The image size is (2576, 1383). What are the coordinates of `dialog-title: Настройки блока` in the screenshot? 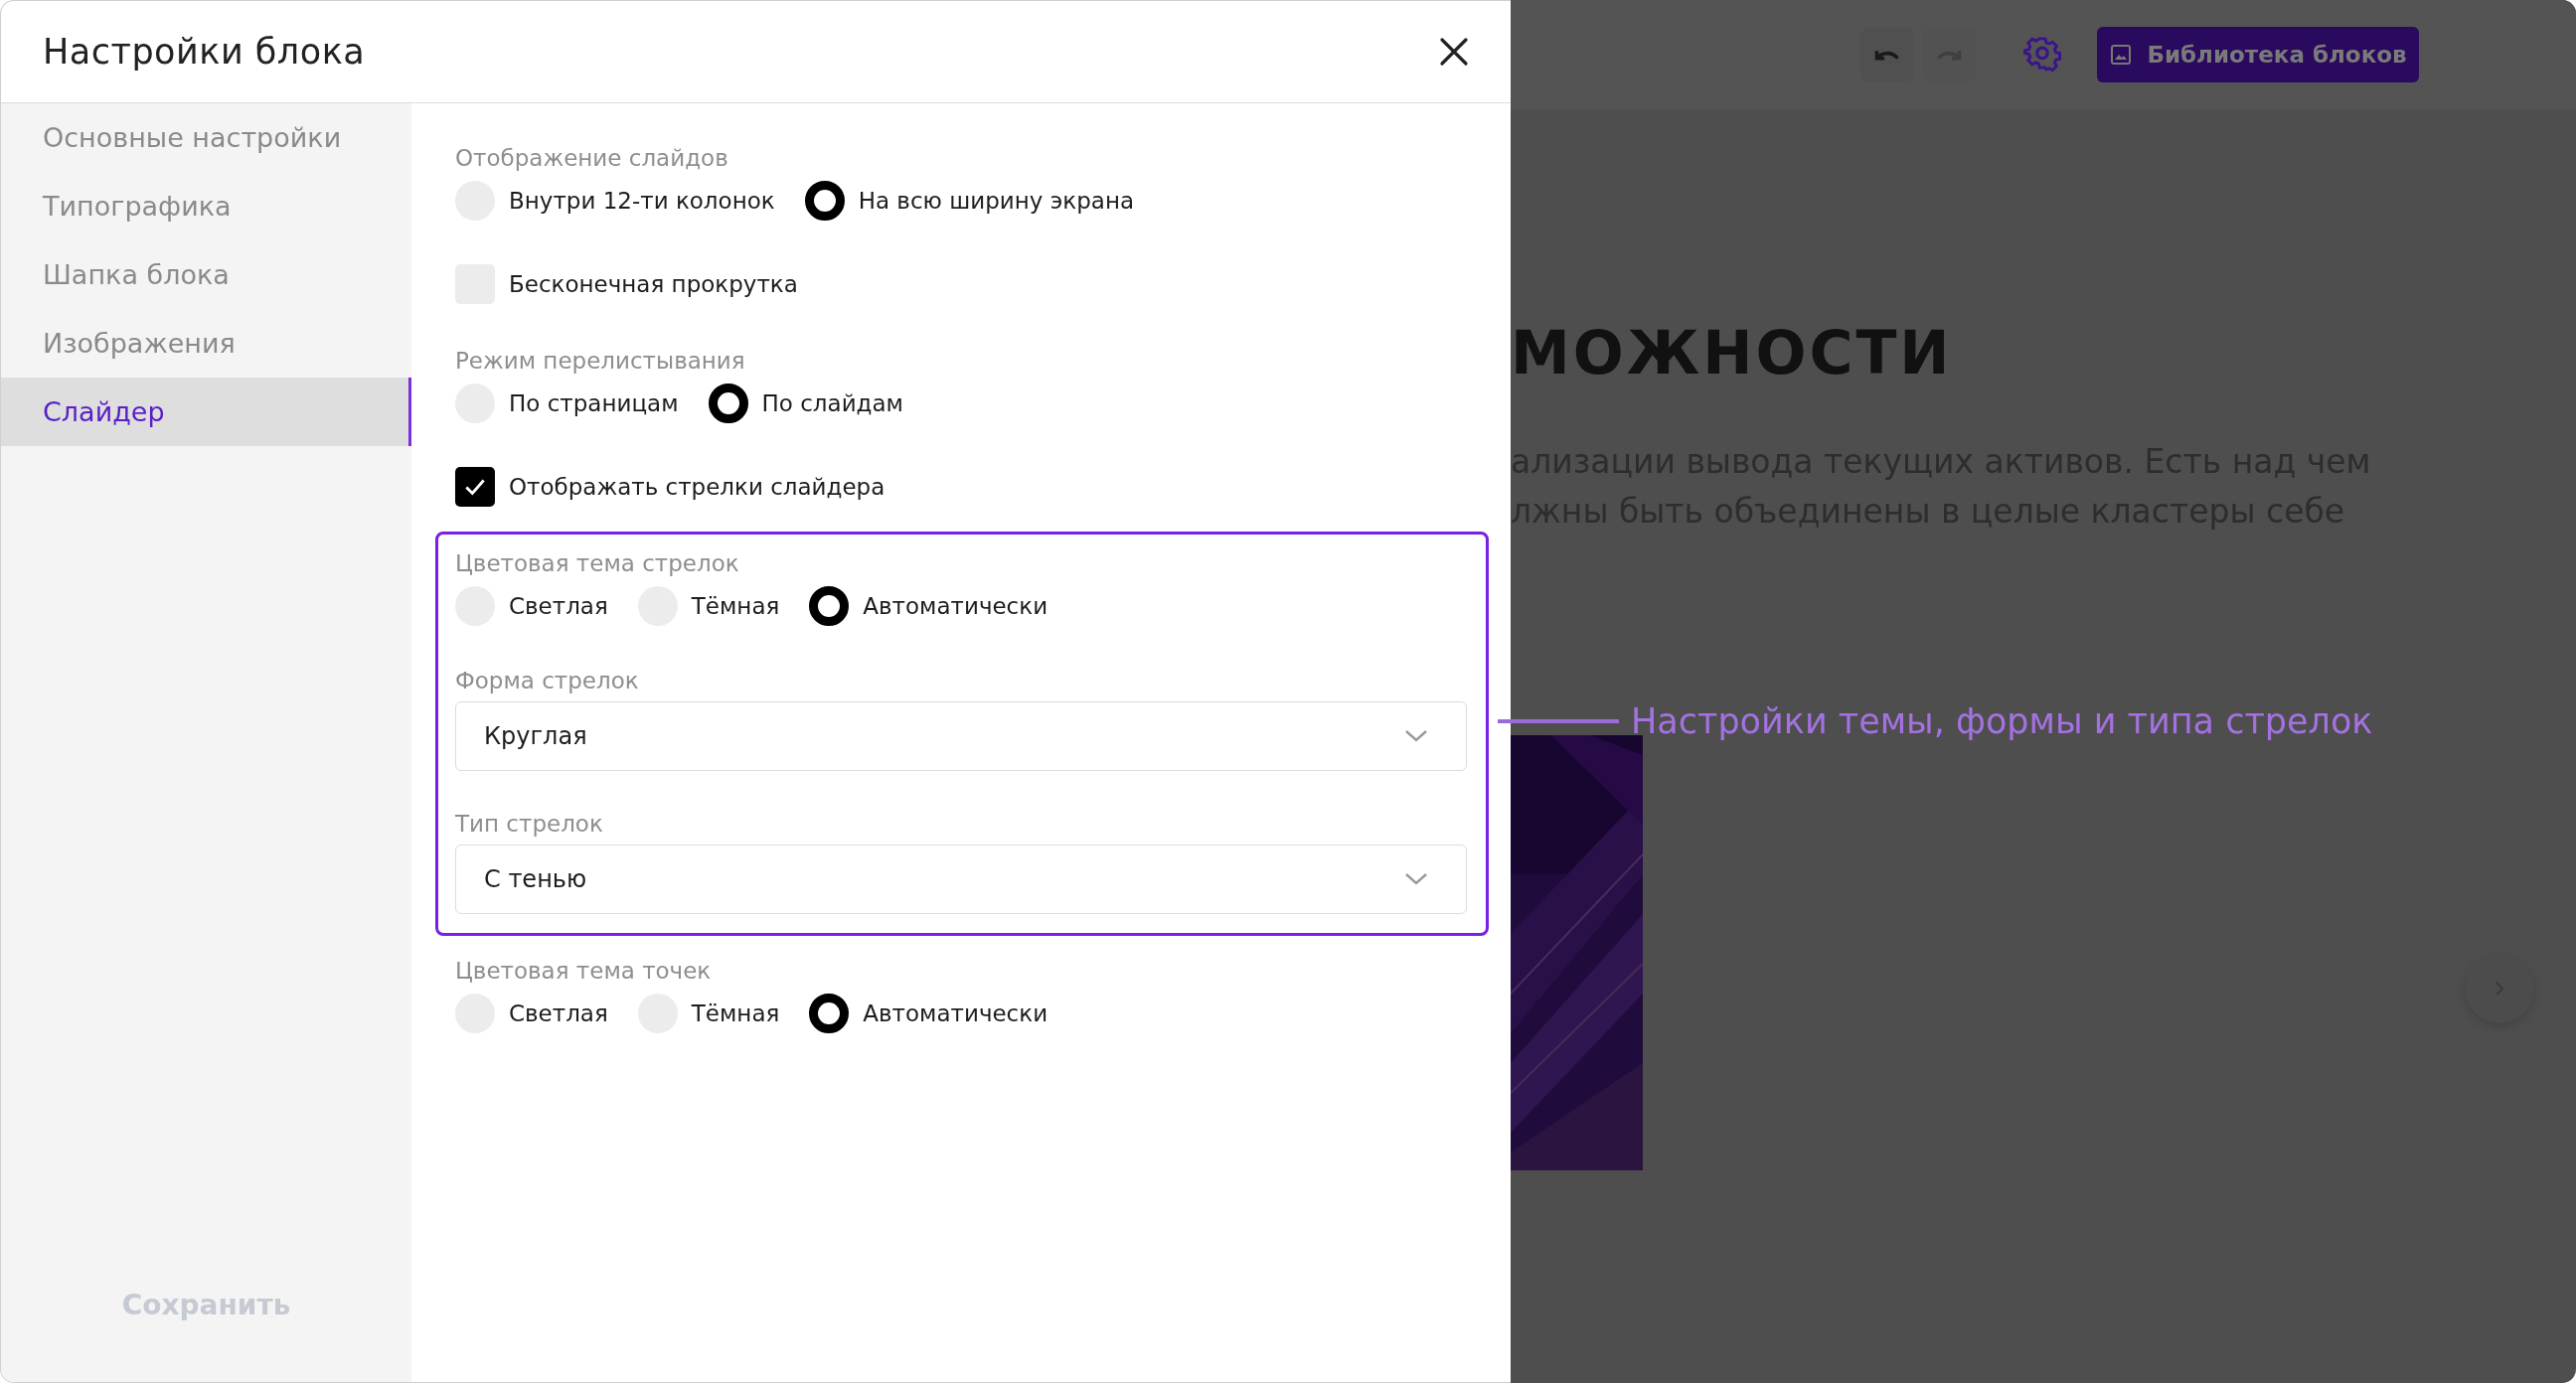 It's located at (204, 52).